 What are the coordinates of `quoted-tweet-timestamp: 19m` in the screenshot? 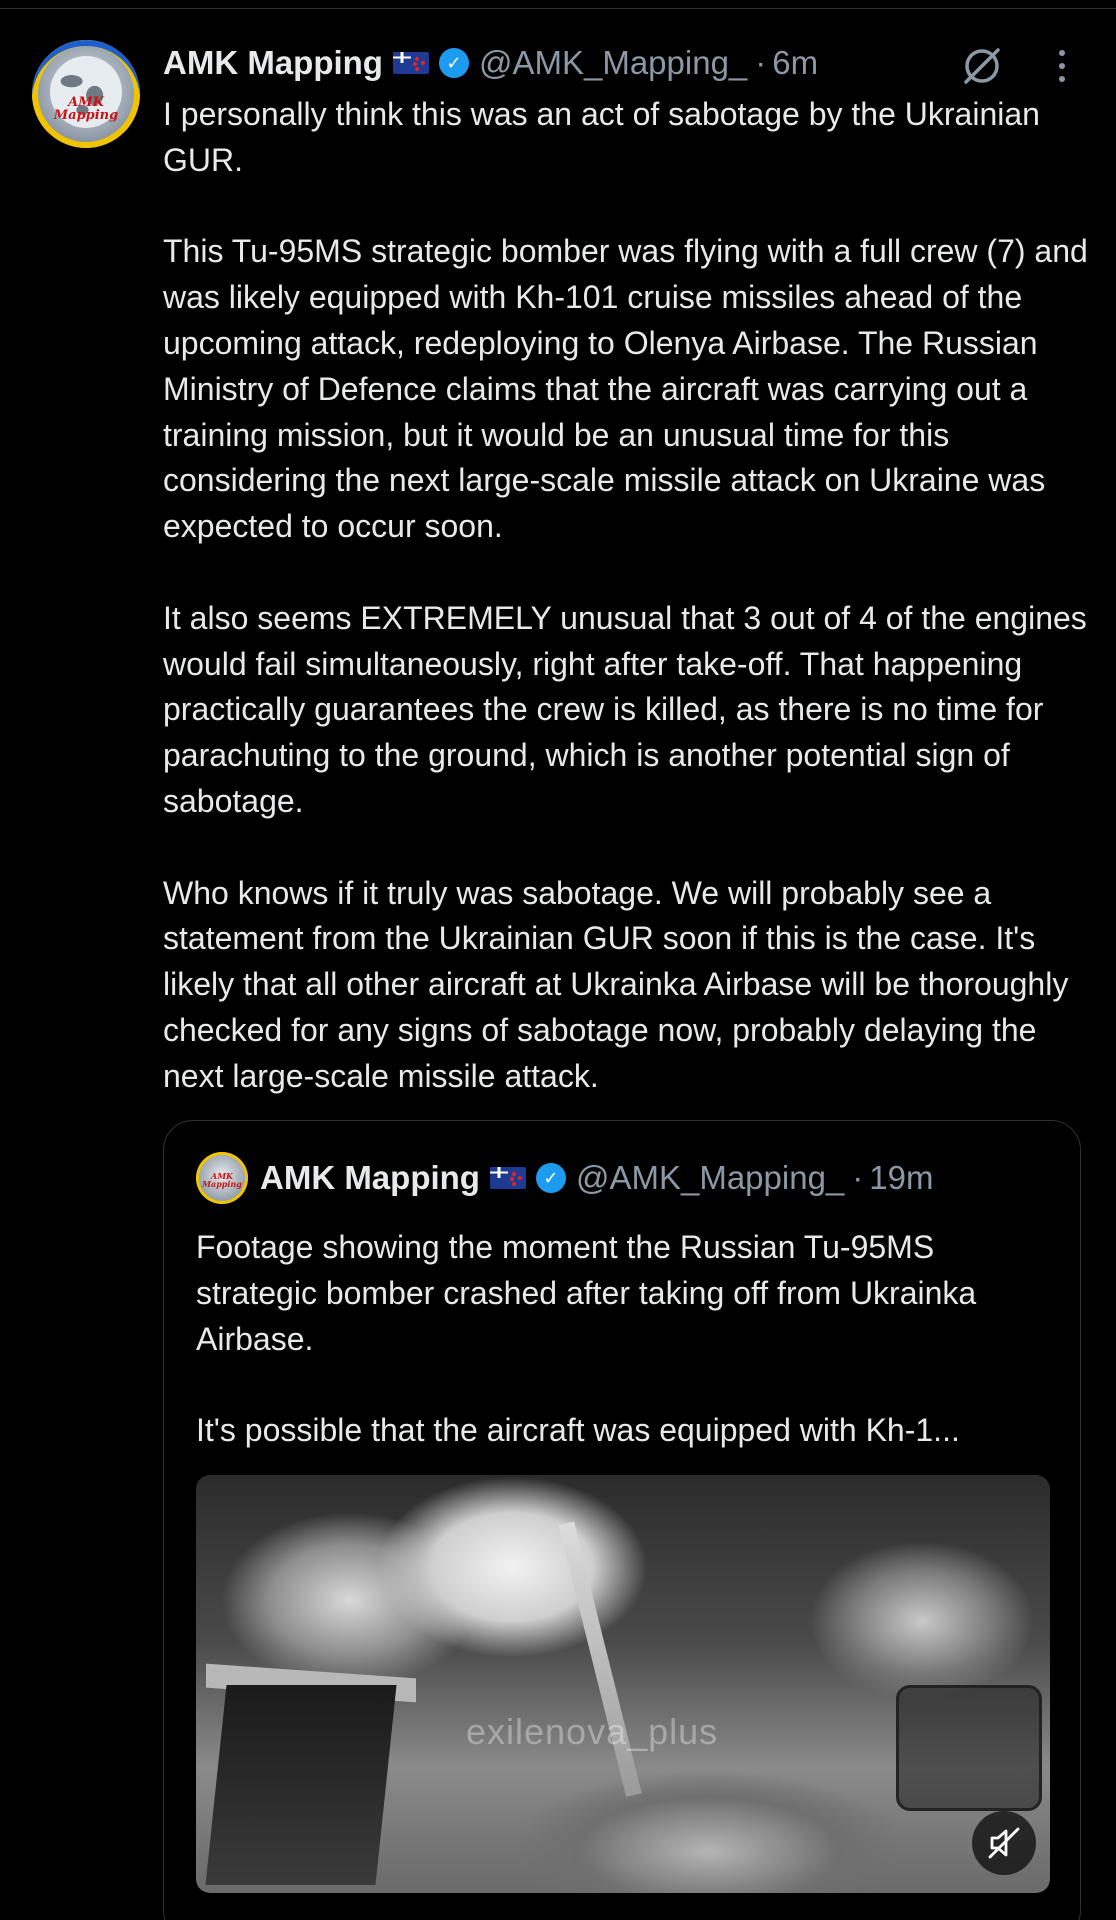 It's located at (901, 1177).